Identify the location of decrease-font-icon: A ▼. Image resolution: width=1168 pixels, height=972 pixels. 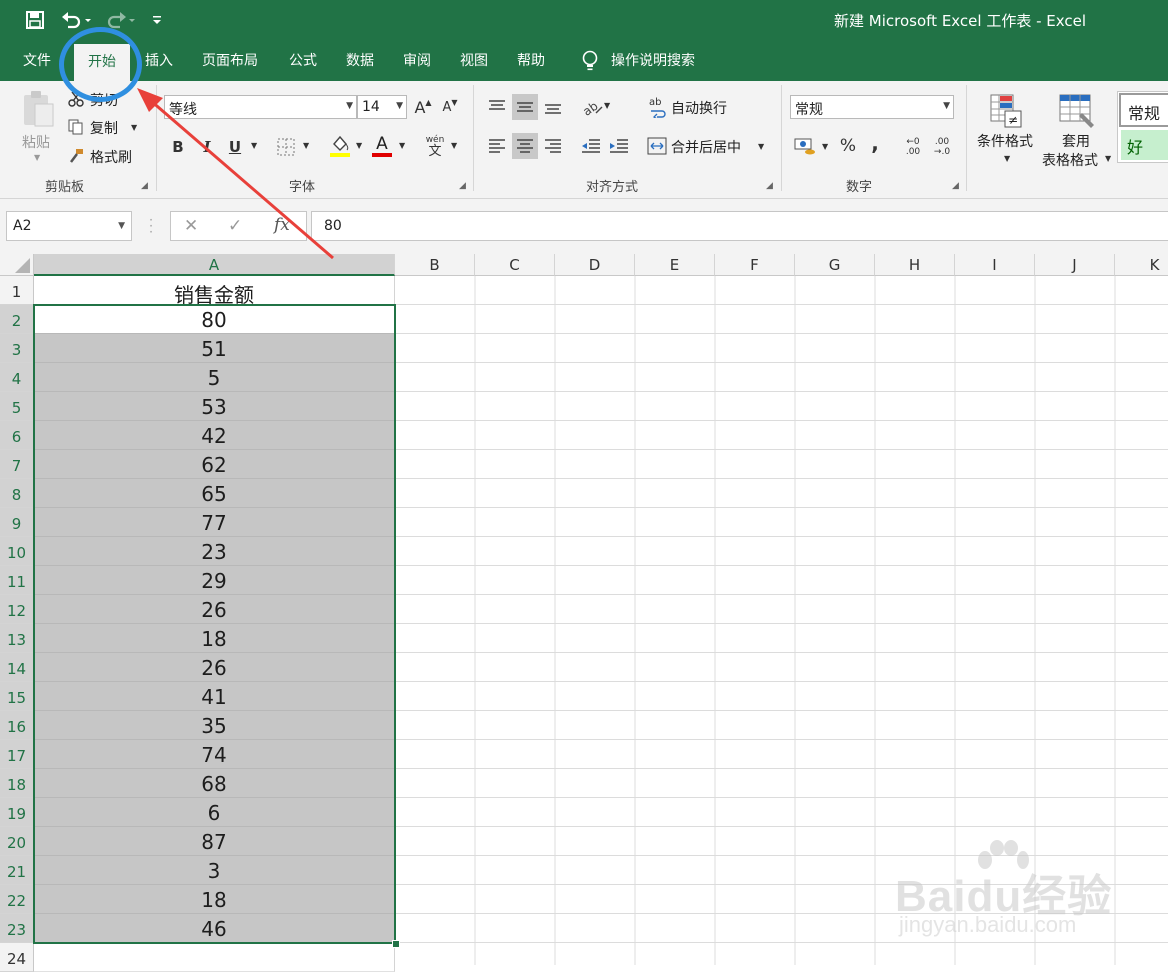
(450, 107).